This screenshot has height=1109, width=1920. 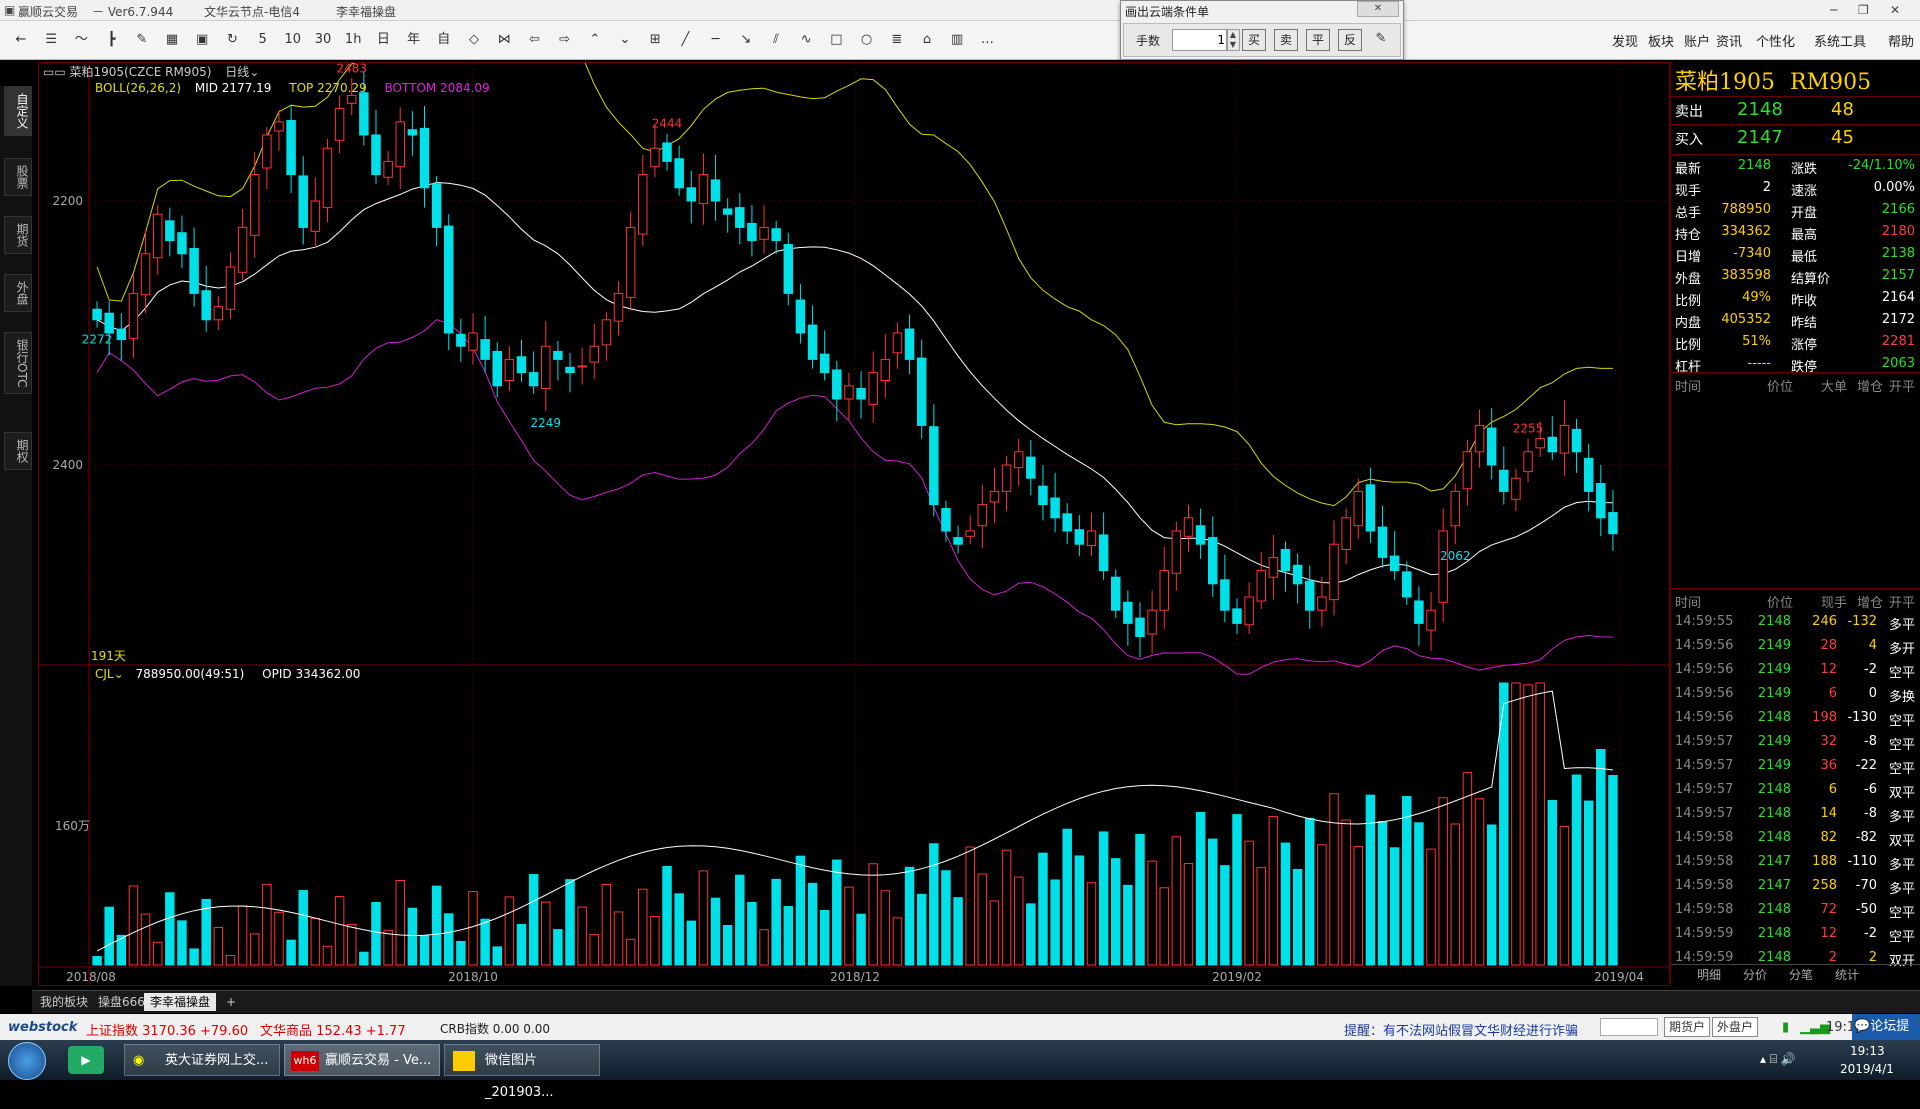 I want to click on right-arrow-icon: ⇨, so click(x=565, y=40).